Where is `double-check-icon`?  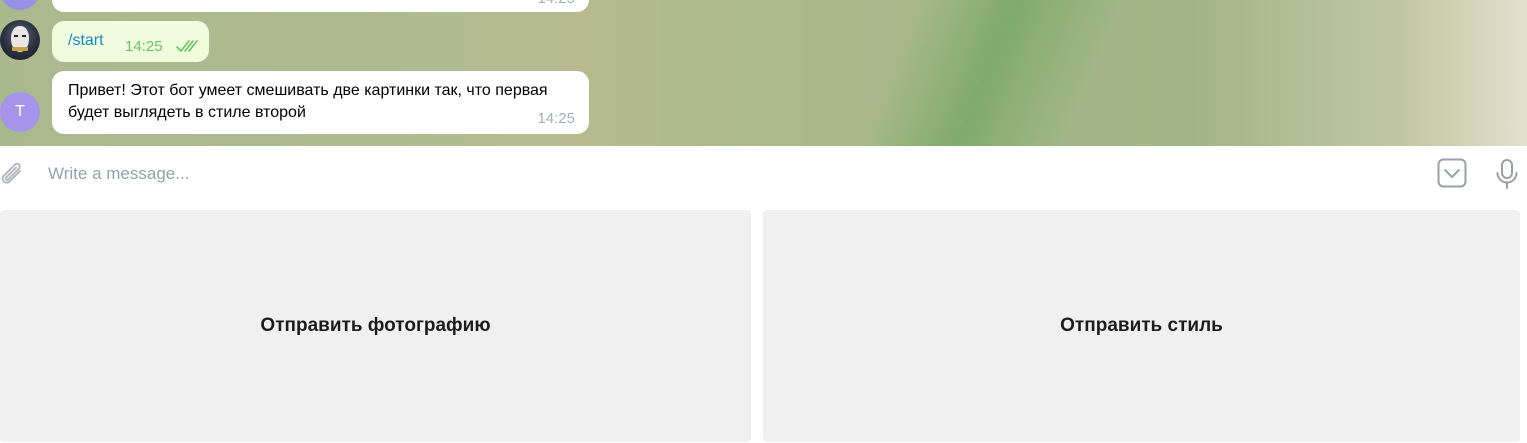
double-check-icon is located at coordinates (187, 46).